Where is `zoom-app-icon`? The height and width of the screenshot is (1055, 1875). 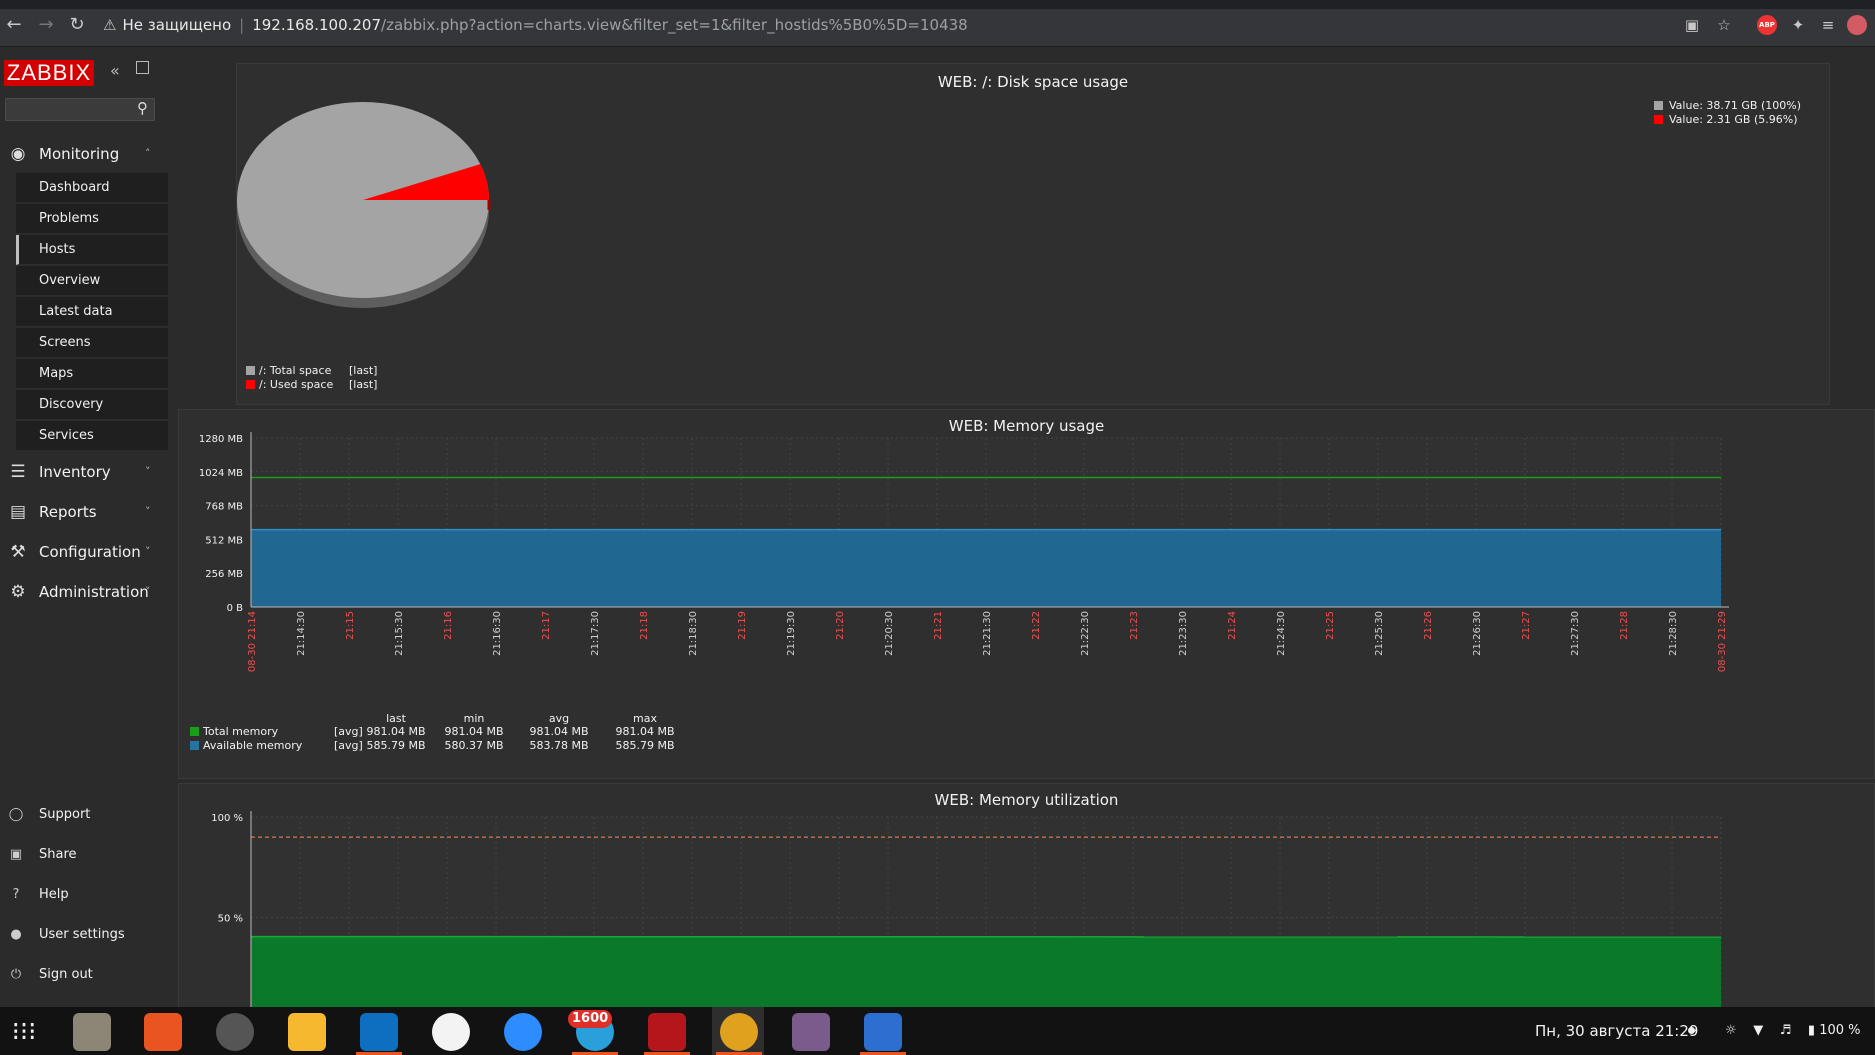
zoom-app-icon is located at coordinates (523, 1032).